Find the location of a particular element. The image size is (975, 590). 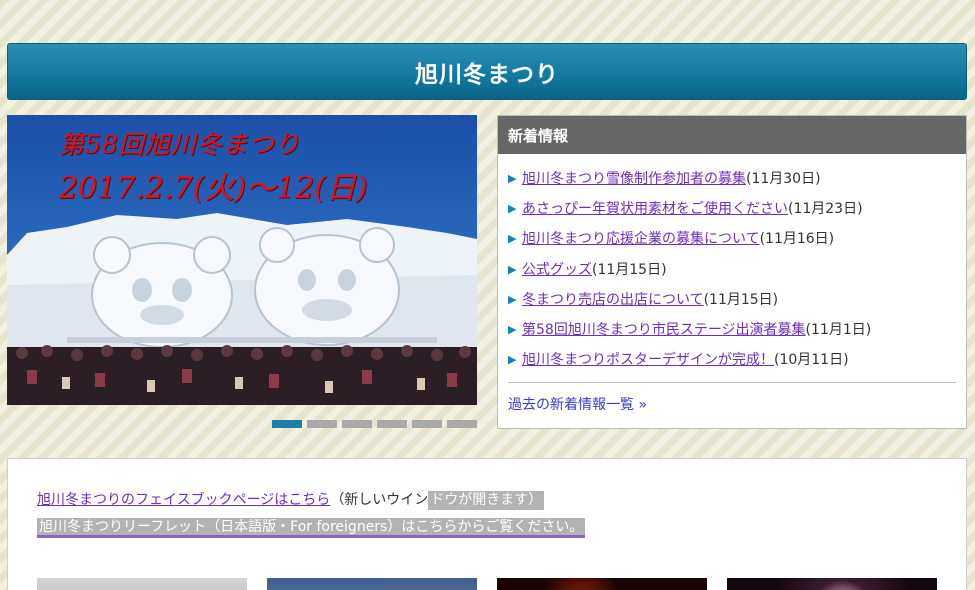

news-date: (11月23日) is located at coordinates (825, 209).